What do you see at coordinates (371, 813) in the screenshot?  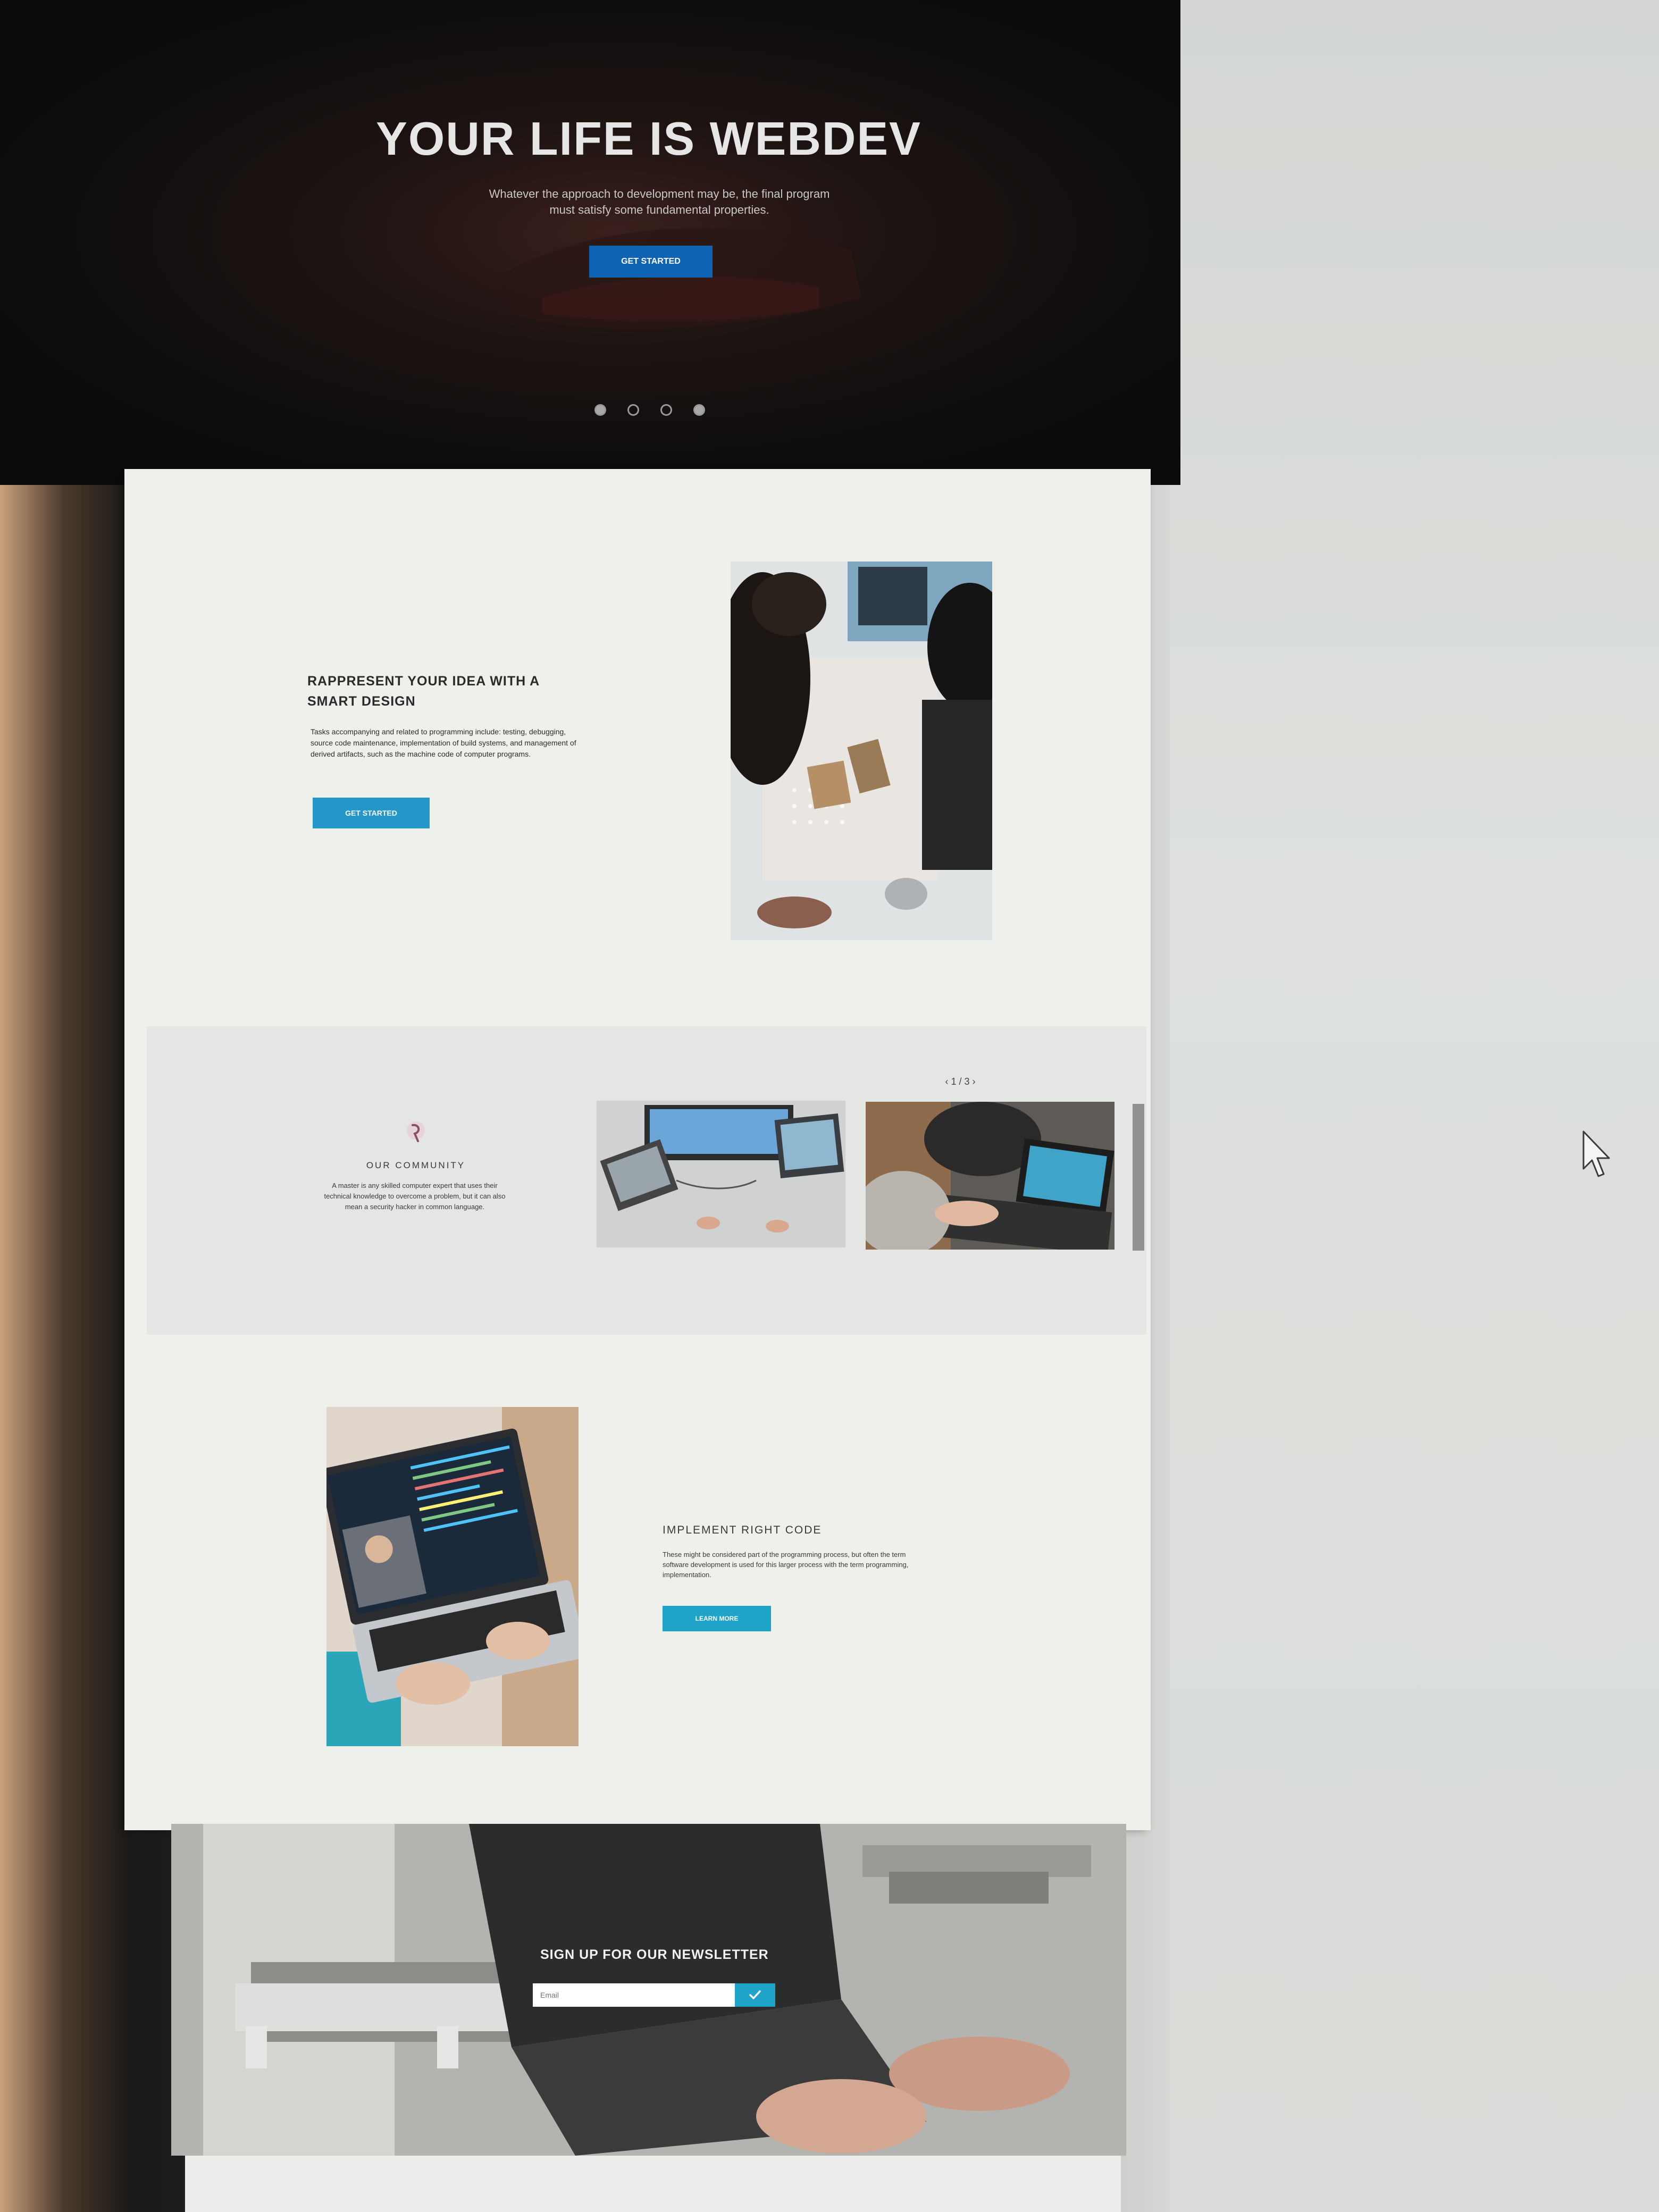 I see `feature-get-started-button: GET STARTED` at bounding box center [371, 813].